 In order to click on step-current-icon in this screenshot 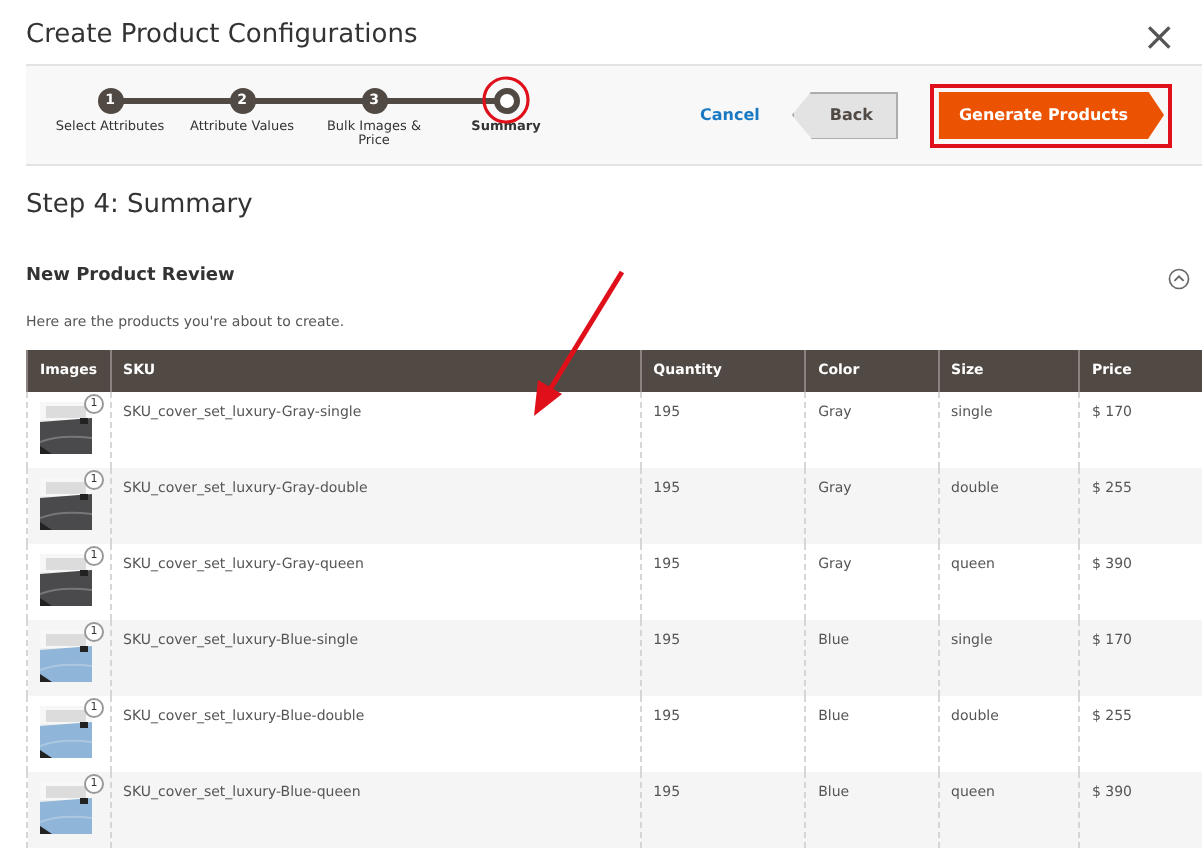, I will do `click(506, 101)`.